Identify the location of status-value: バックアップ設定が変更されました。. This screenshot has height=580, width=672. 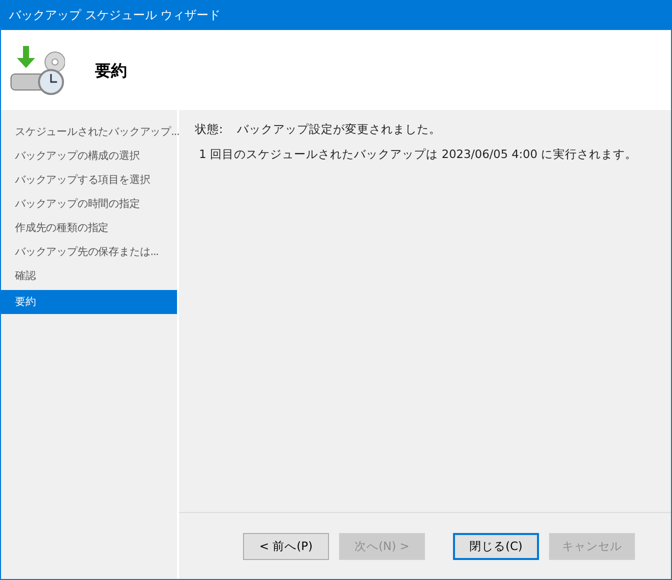
(338, 129).